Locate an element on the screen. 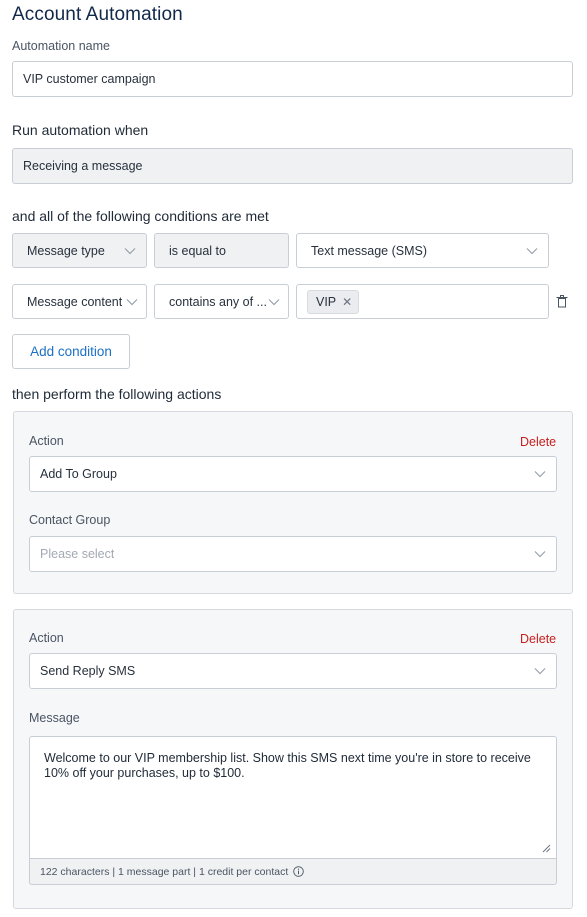  condition-tags-input: VIP ✕ is located at coordinates (422, 301).